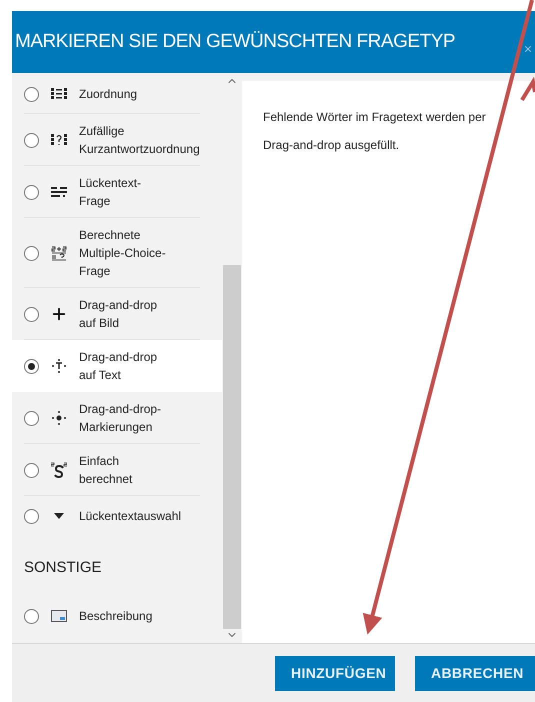  What do you see at coordinates (120, 418) in the screenshot?
I see `option-label: Drag-and-drop- Markierungen` at bounding box center [120, 418].